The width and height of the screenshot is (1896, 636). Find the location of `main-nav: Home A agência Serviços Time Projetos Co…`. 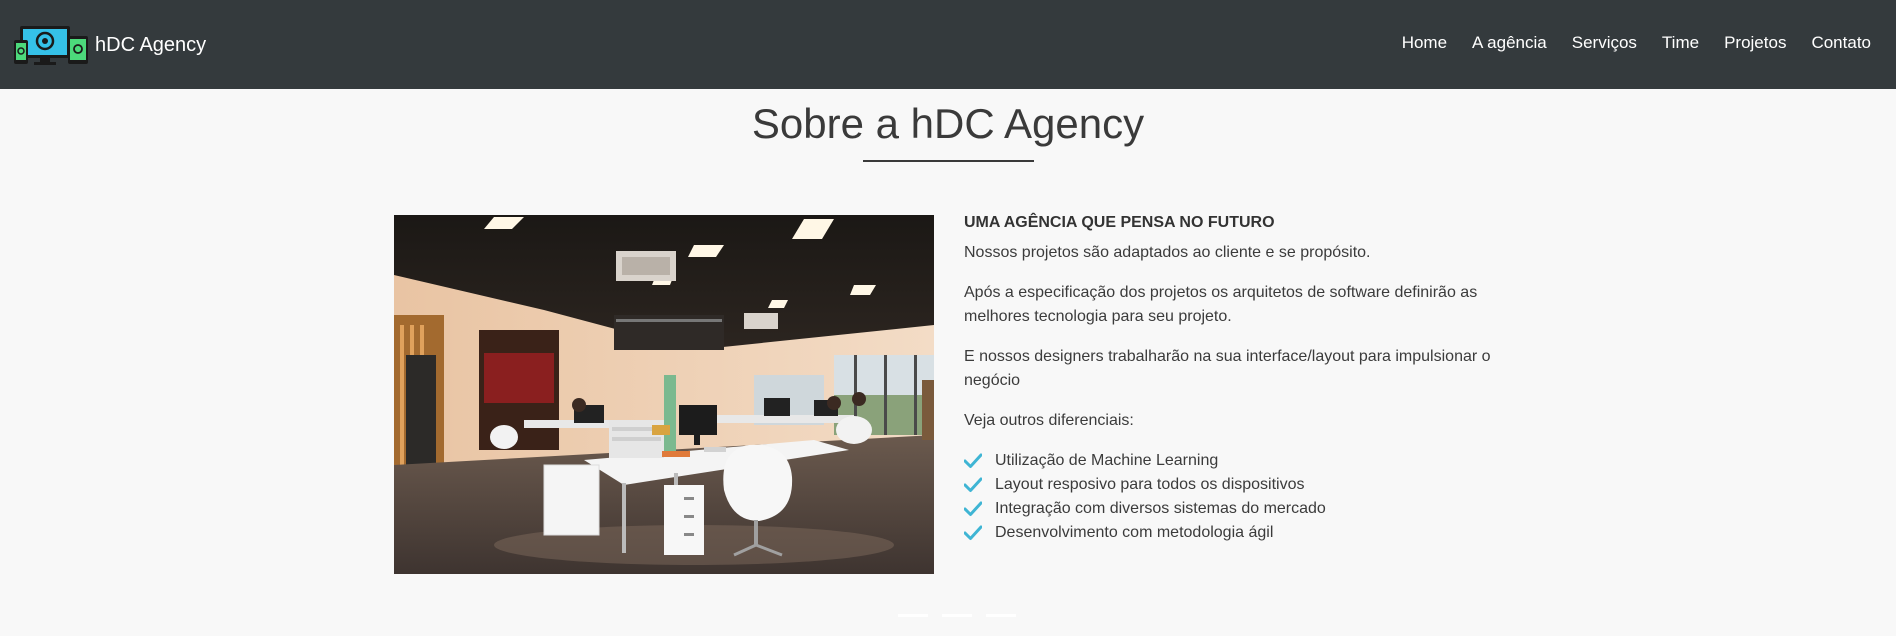

main-nav: Home A agência Serviços Time Projetos Co… is located at coordinates (1624, 43).